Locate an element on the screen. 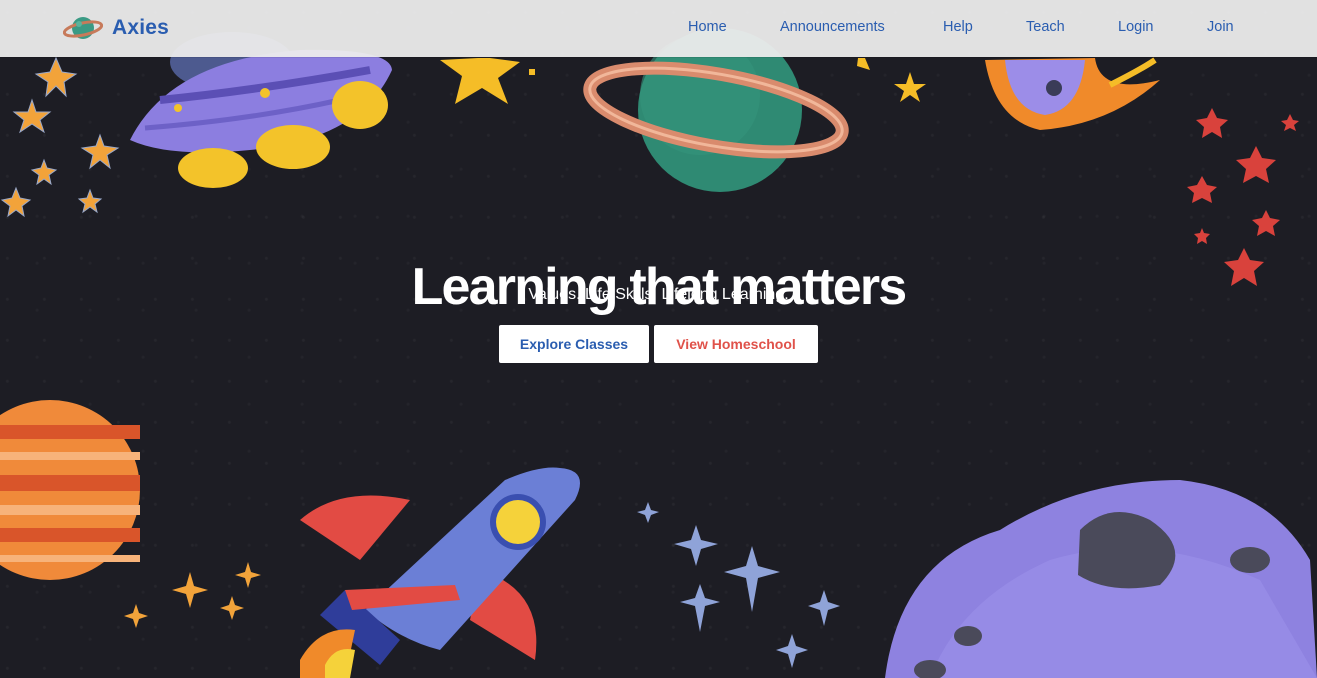 Image resolution: width=1317 pixels, height=678 pixels. brand-link: Axies is located at coordinates (116, 28).